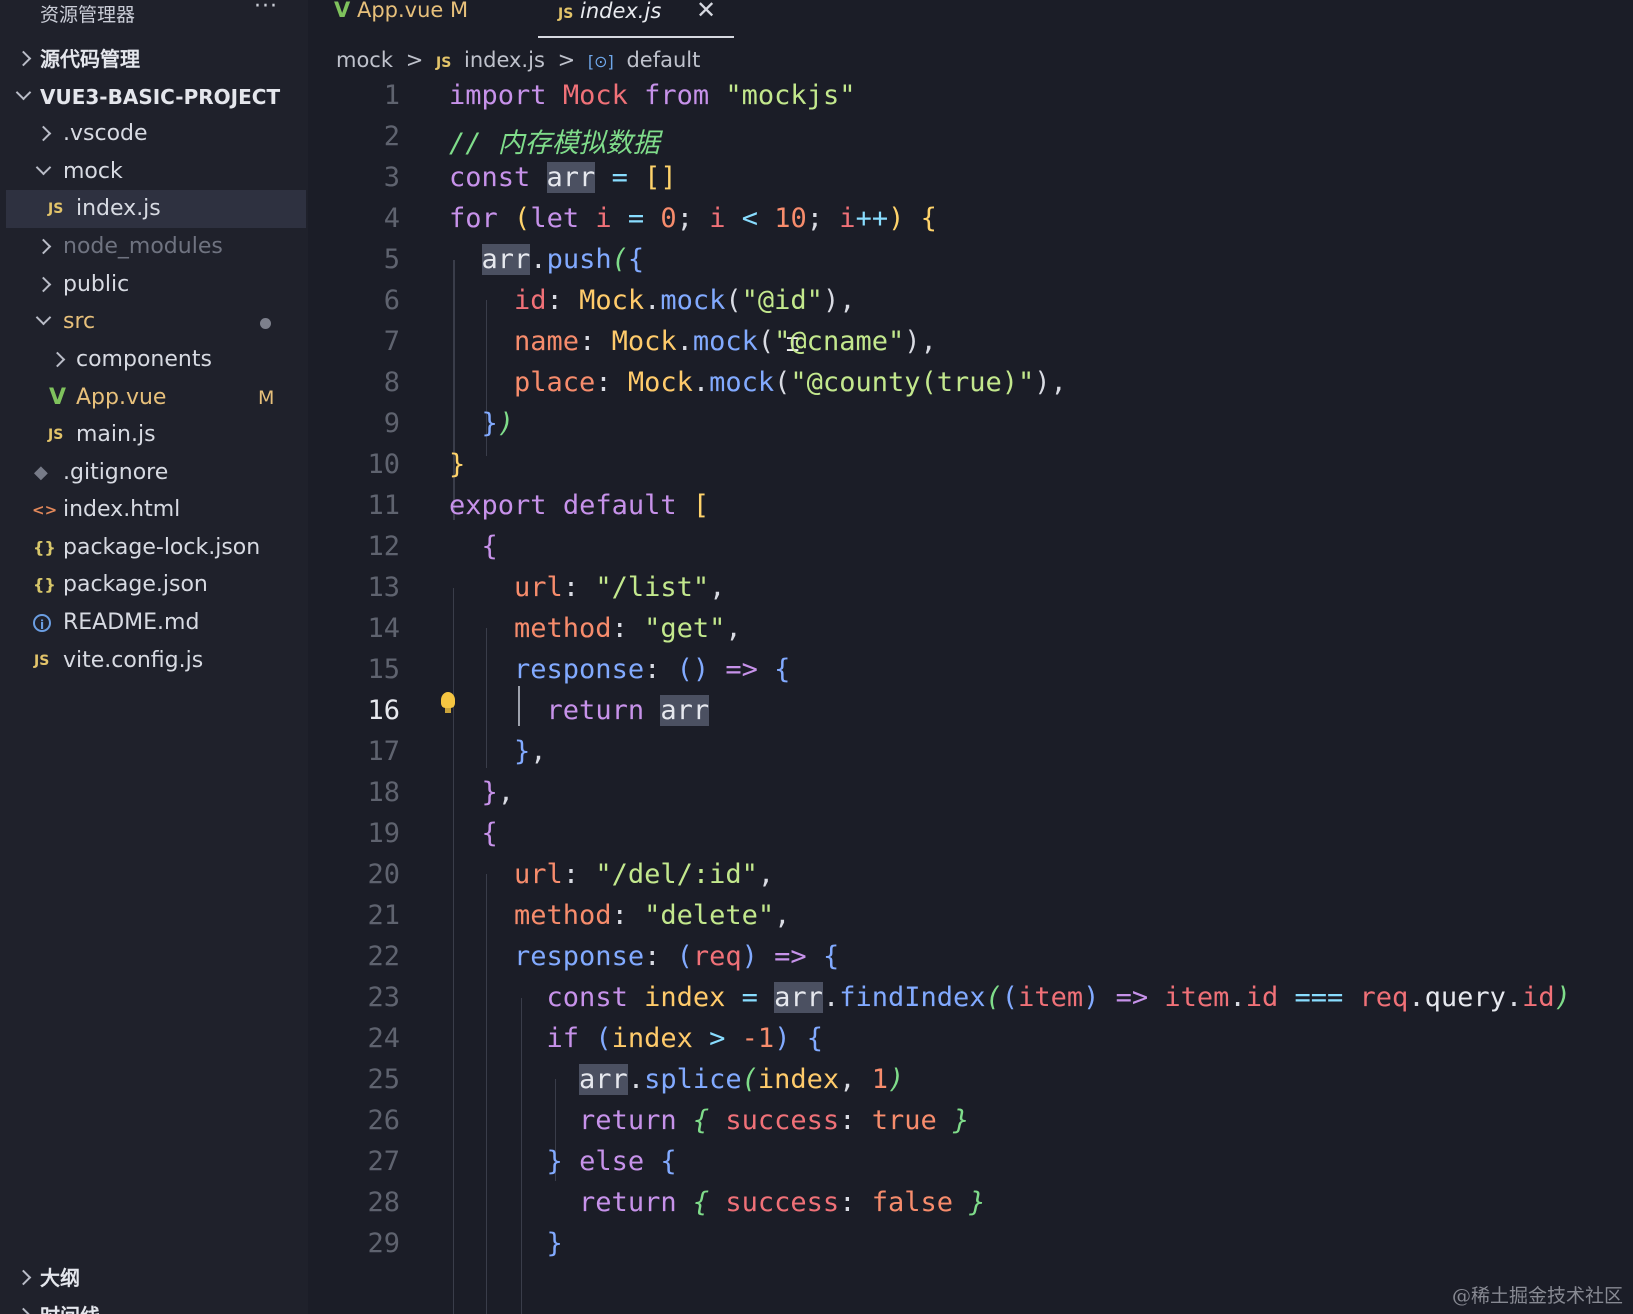  What do you see at coordinates (489, 546) in the screenshot?
I see `code-line-12: {` at bounding box center [489, 546].